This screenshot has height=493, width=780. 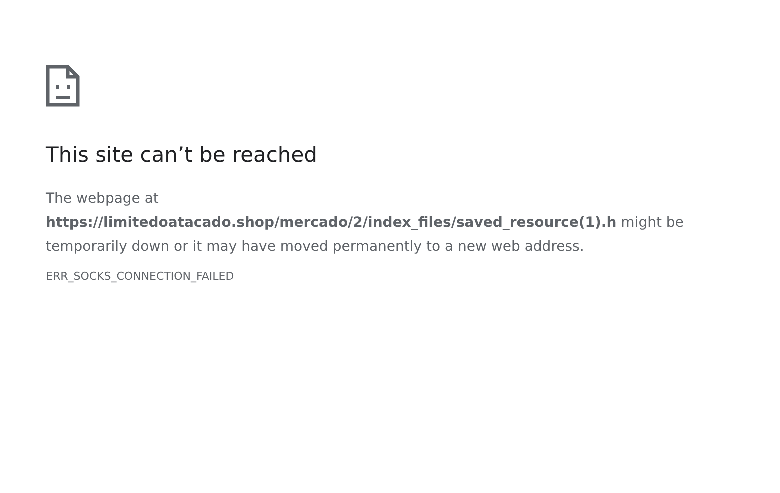 What do you see at coordinates (63, 86) in the screenshot?
I see `sad-page-icon` at bounding box center [63, 86].